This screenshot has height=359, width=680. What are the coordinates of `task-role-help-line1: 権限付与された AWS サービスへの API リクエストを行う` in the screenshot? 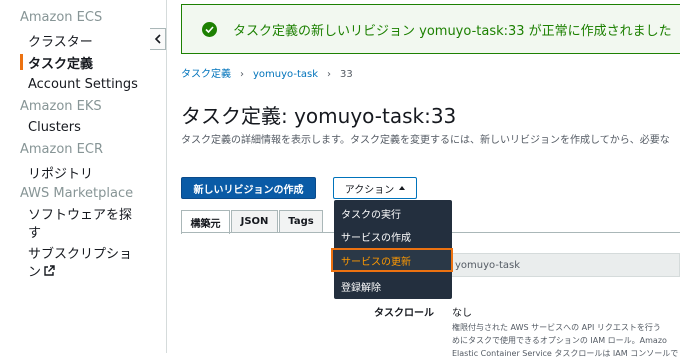 It's located at (556, 327).